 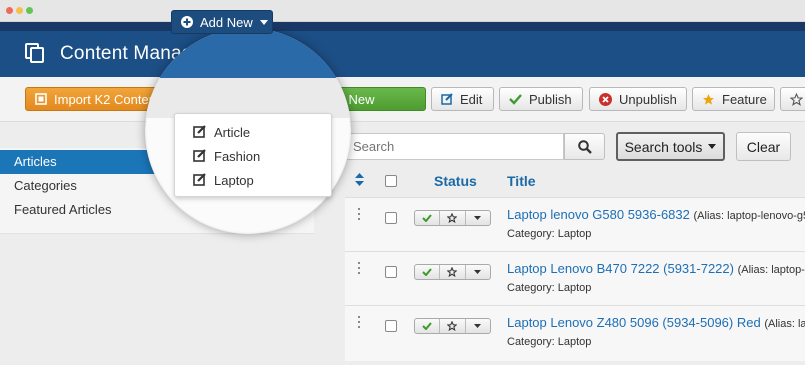 What do you see at coordinates (575, 181) in the screenshot?
I see `table-header: Status Title` at bounding box center [575, 181].